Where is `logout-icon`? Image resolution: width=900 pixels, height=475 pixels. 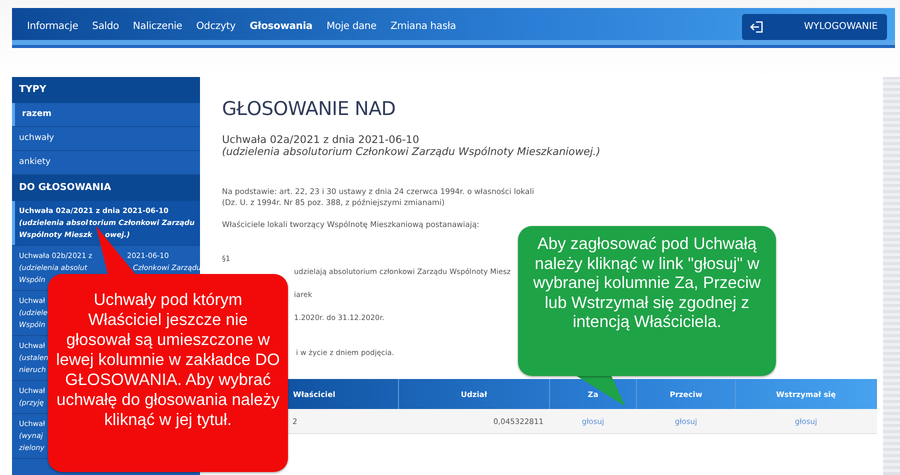 logout-icon is located at coordinates (757, 27).